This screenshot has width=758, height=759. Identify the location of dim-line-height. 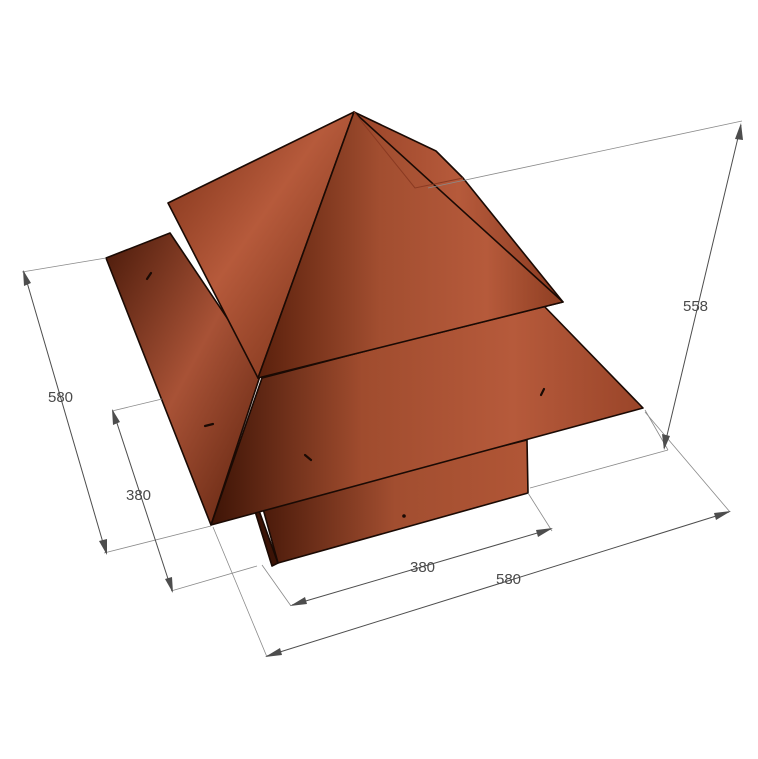
(702, 286).